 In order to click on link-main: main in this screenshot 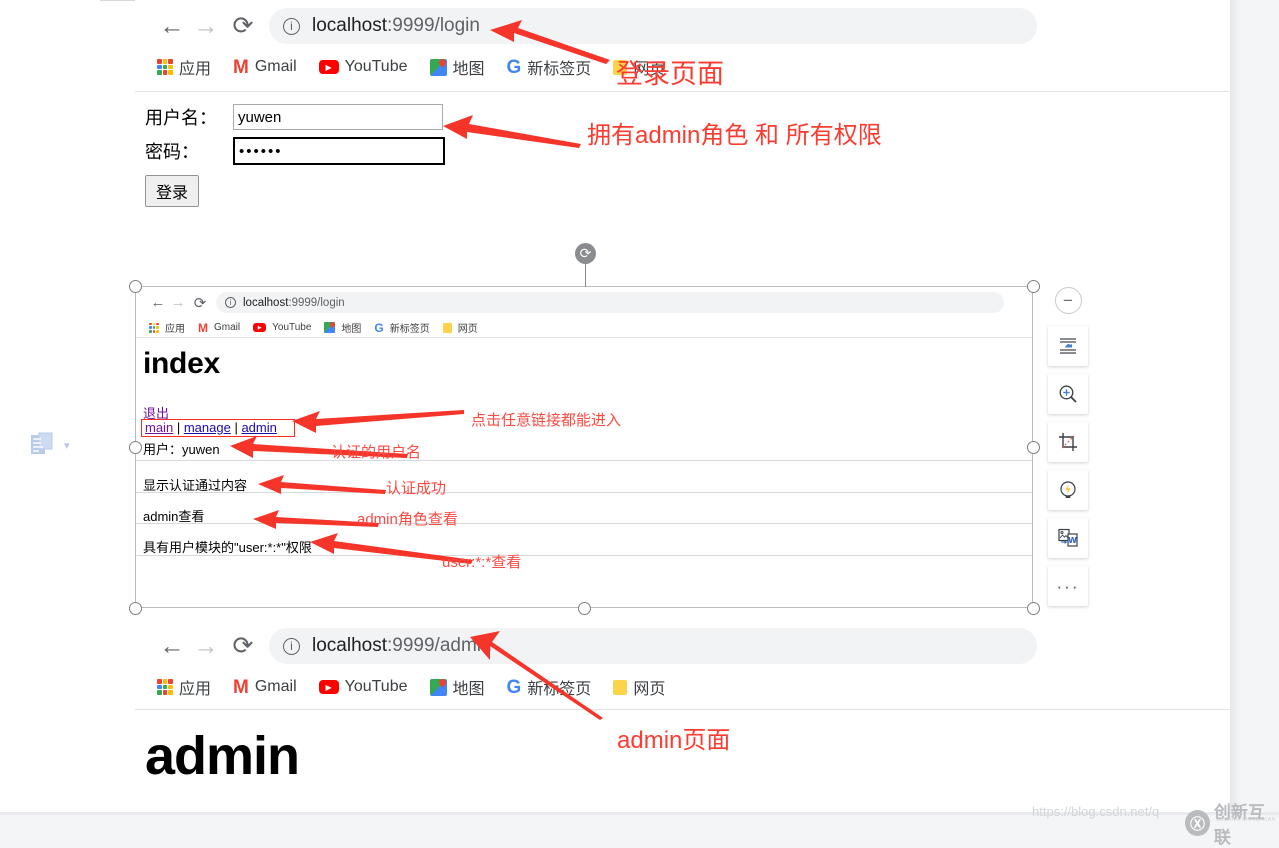, I will do `click(159, 427)`.